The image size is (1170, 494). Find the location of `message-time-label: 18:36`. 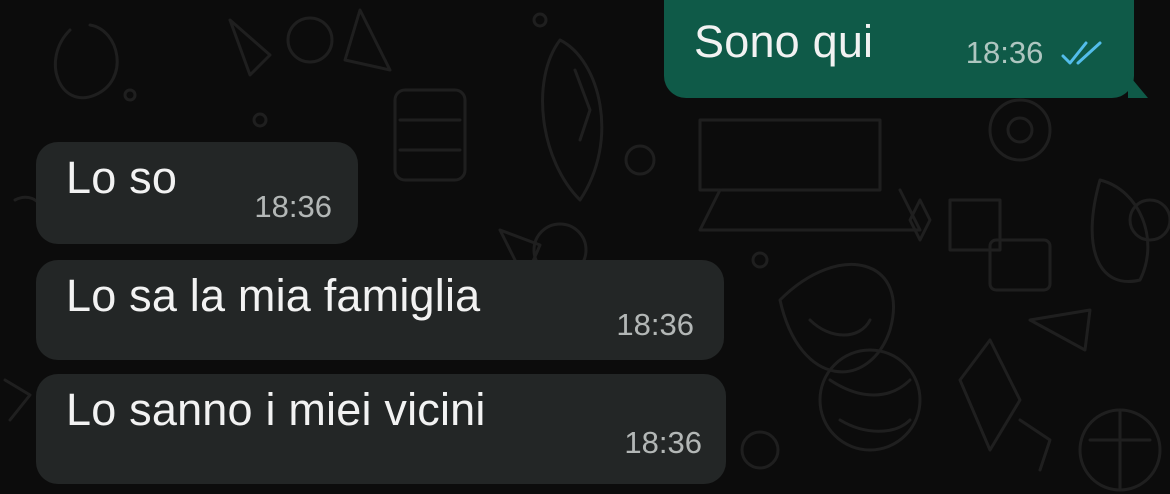

message-time-label: 18:36 is located at coordinates (1004, 52).